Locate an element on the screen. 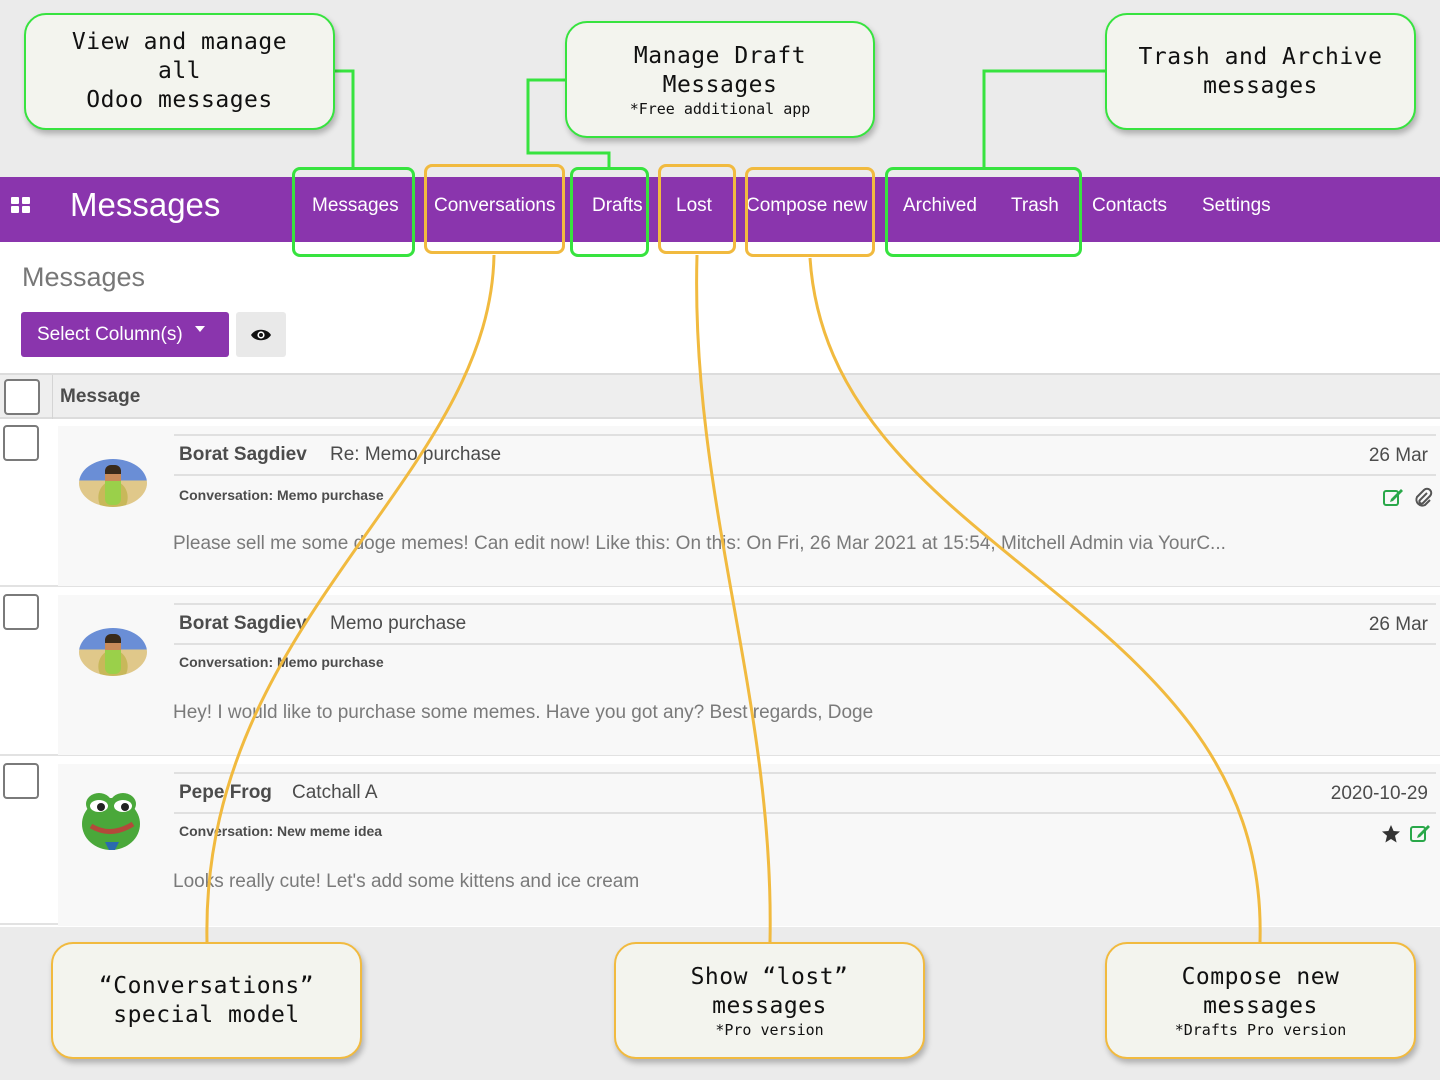  callout-trash-archive-text: Trash and Archive messages is located at coordinates (1260, 71).